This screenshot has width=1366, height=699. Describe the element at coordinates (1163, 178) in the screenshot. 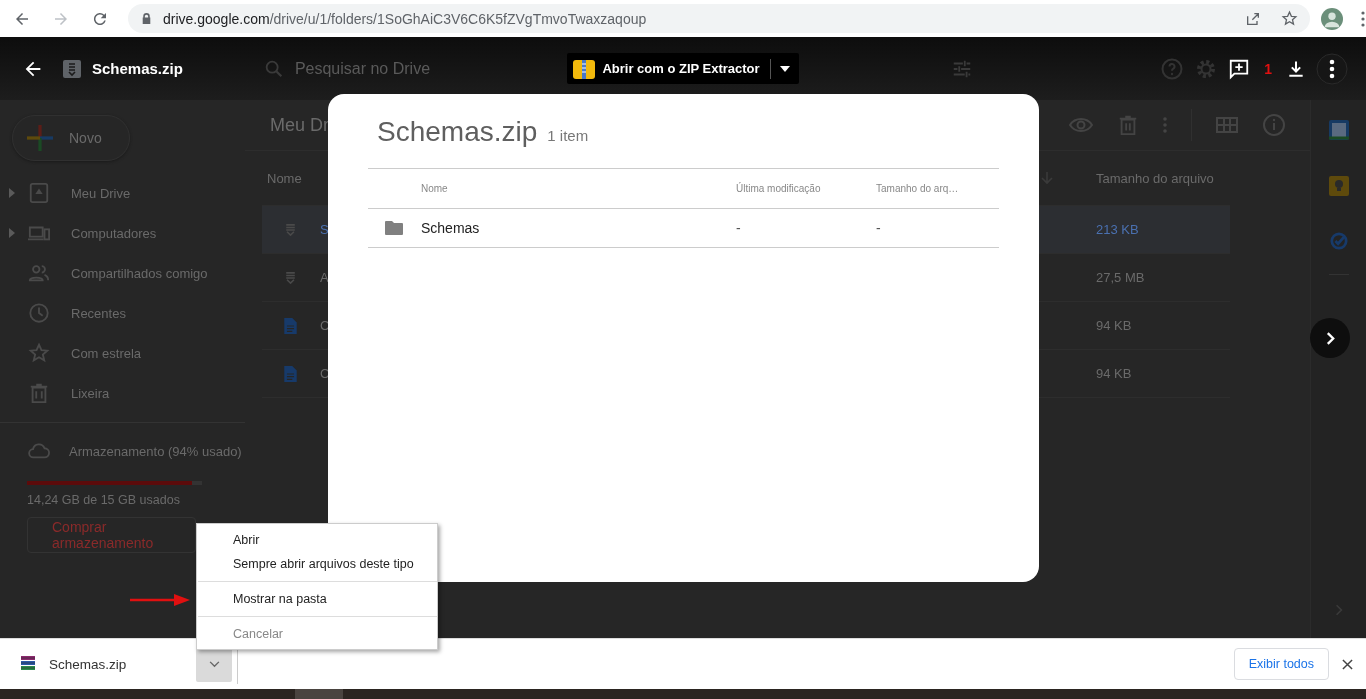

I see `column-header: Tamanho do arquivo` at that location.